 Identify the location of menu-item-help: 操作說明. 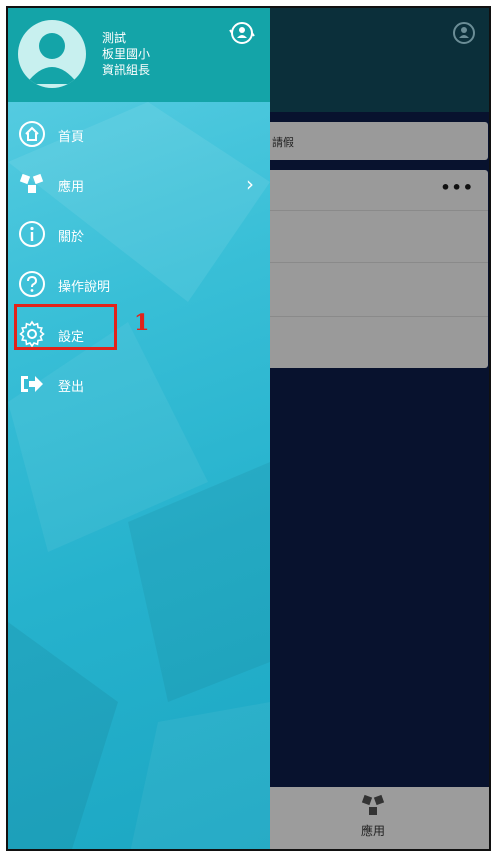
(139, 284).